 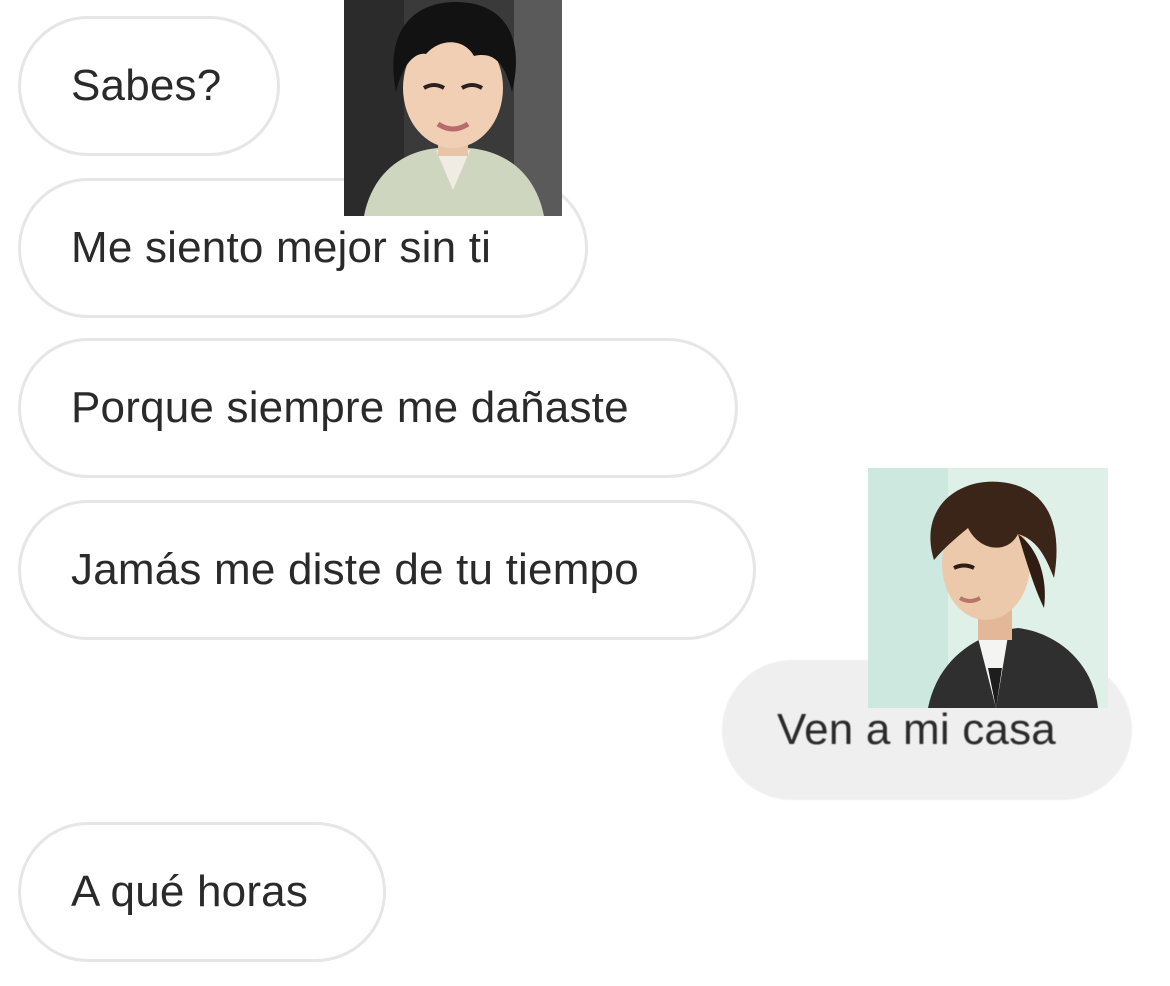 I want to click on person-photo-2-graphic, so click(x=988, y=588).